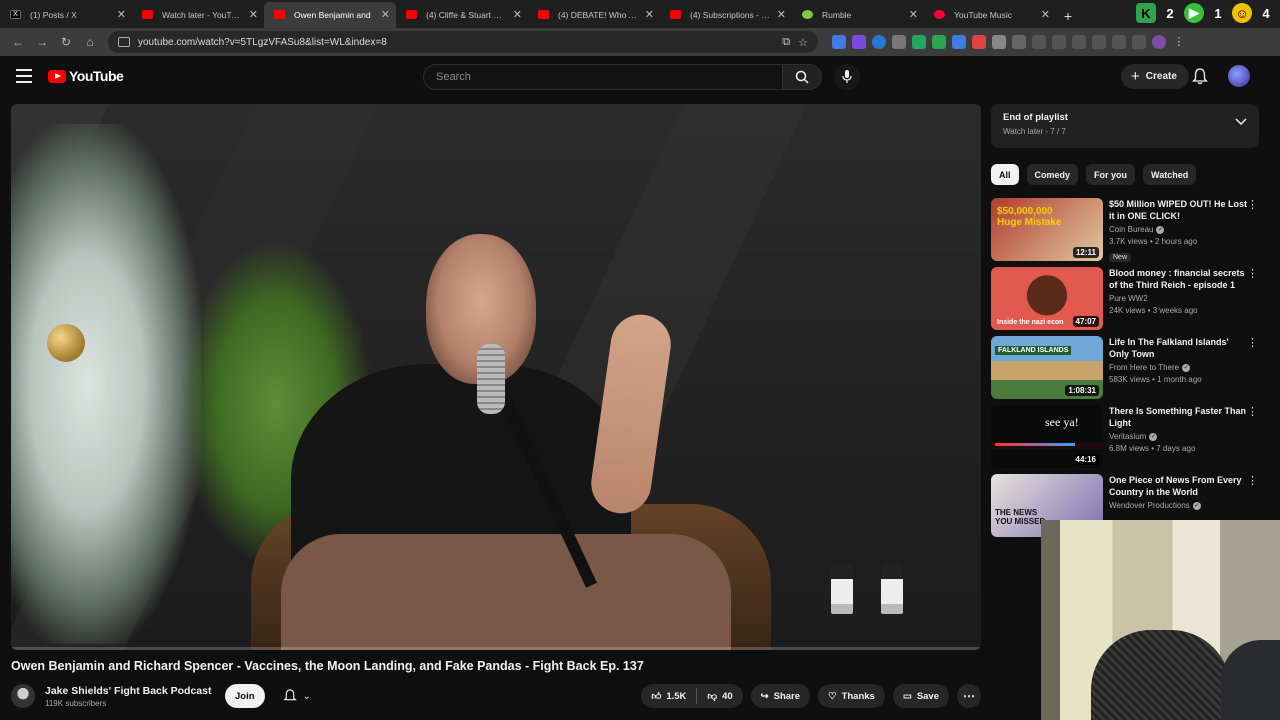  Describe the element at coordinates (1047, 367) in the screenshot. I see `video-thumbnail: FALKLAND ISLANDS 1:08:31` at that location.